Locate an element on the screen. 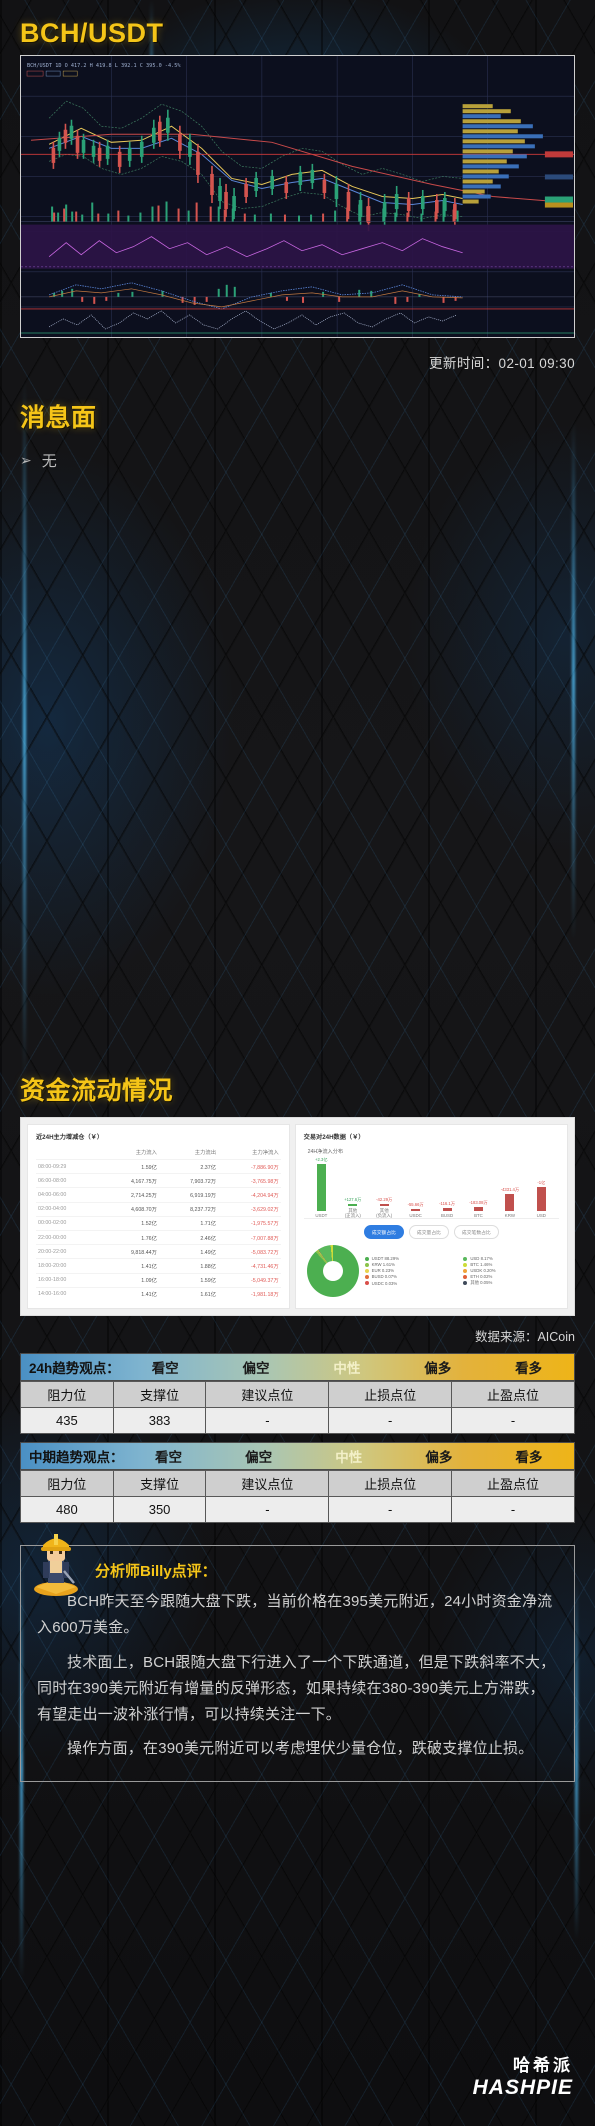 This screenshot has height=2126, width=595. trend-mid-value-row: 480 350 - - - is located at coordinates (297, 1510).